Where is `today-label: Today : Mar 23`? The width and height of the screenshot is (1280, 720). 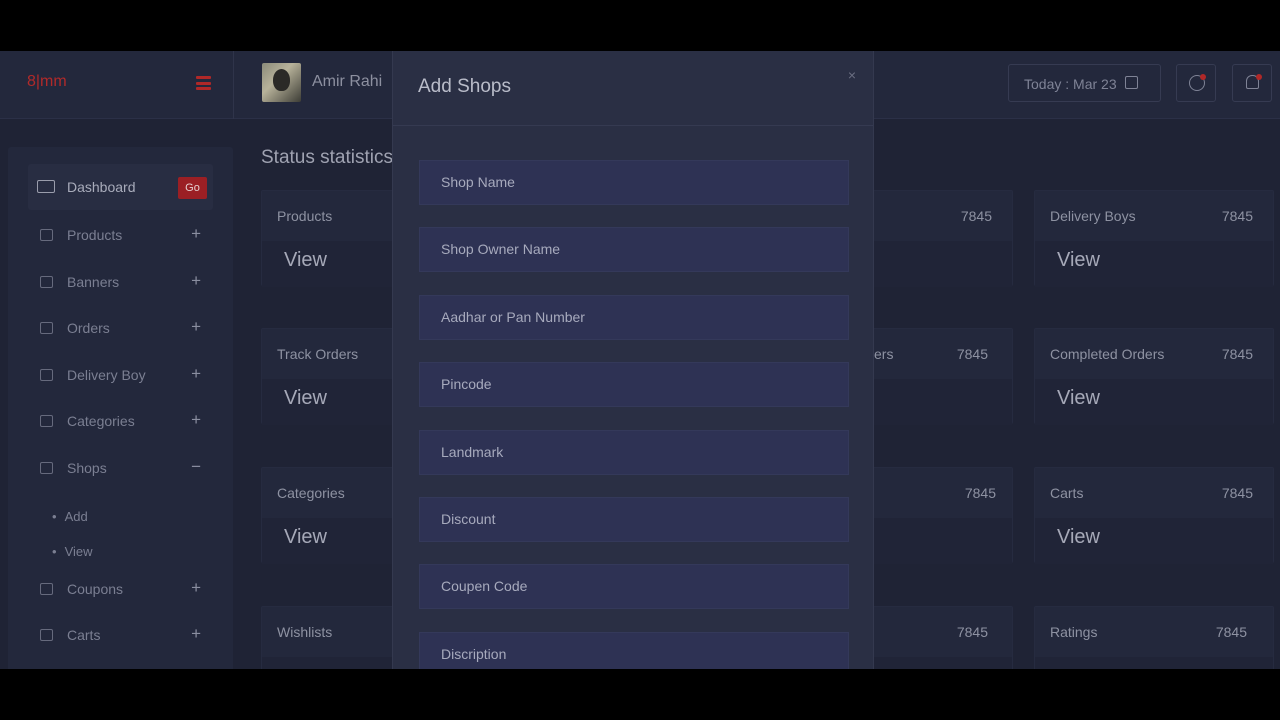 today-label: Today : Mar 23 is located at coordinates (1070, 84).